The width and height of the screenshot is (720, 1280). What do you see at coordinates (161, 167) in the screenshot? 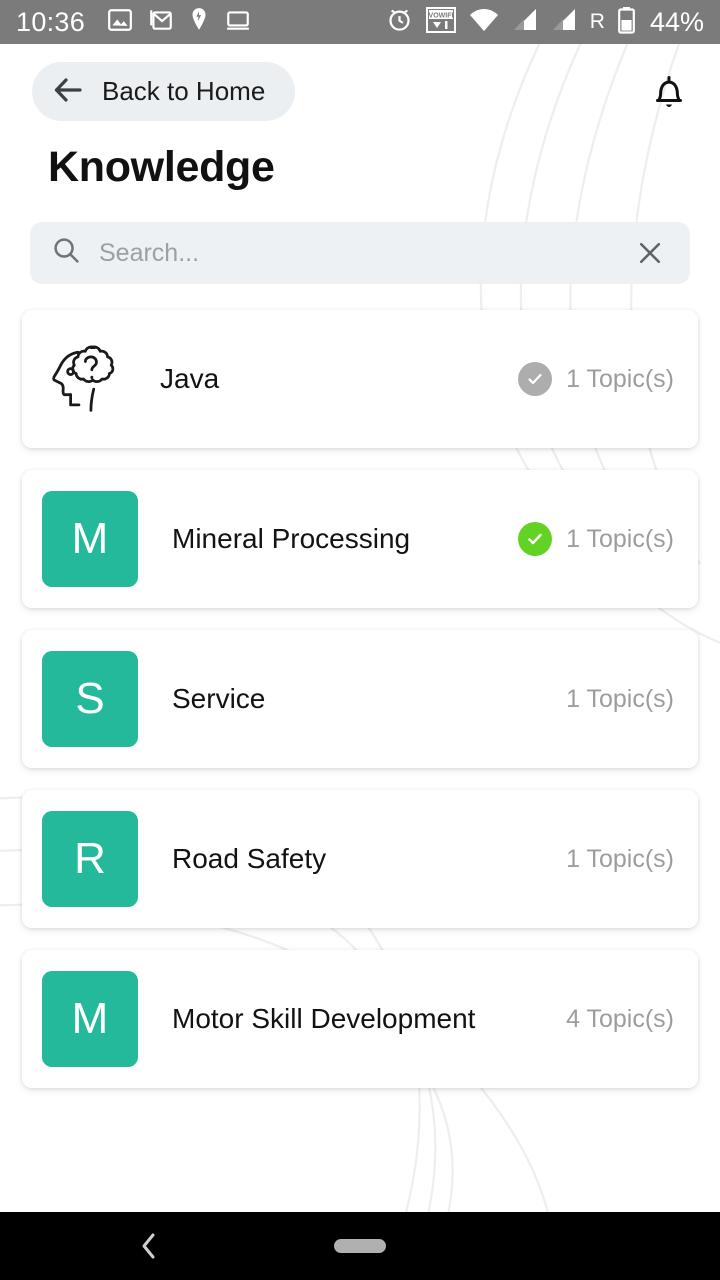
I see `page-title: Knowledge` at bounding box center [161, 167].